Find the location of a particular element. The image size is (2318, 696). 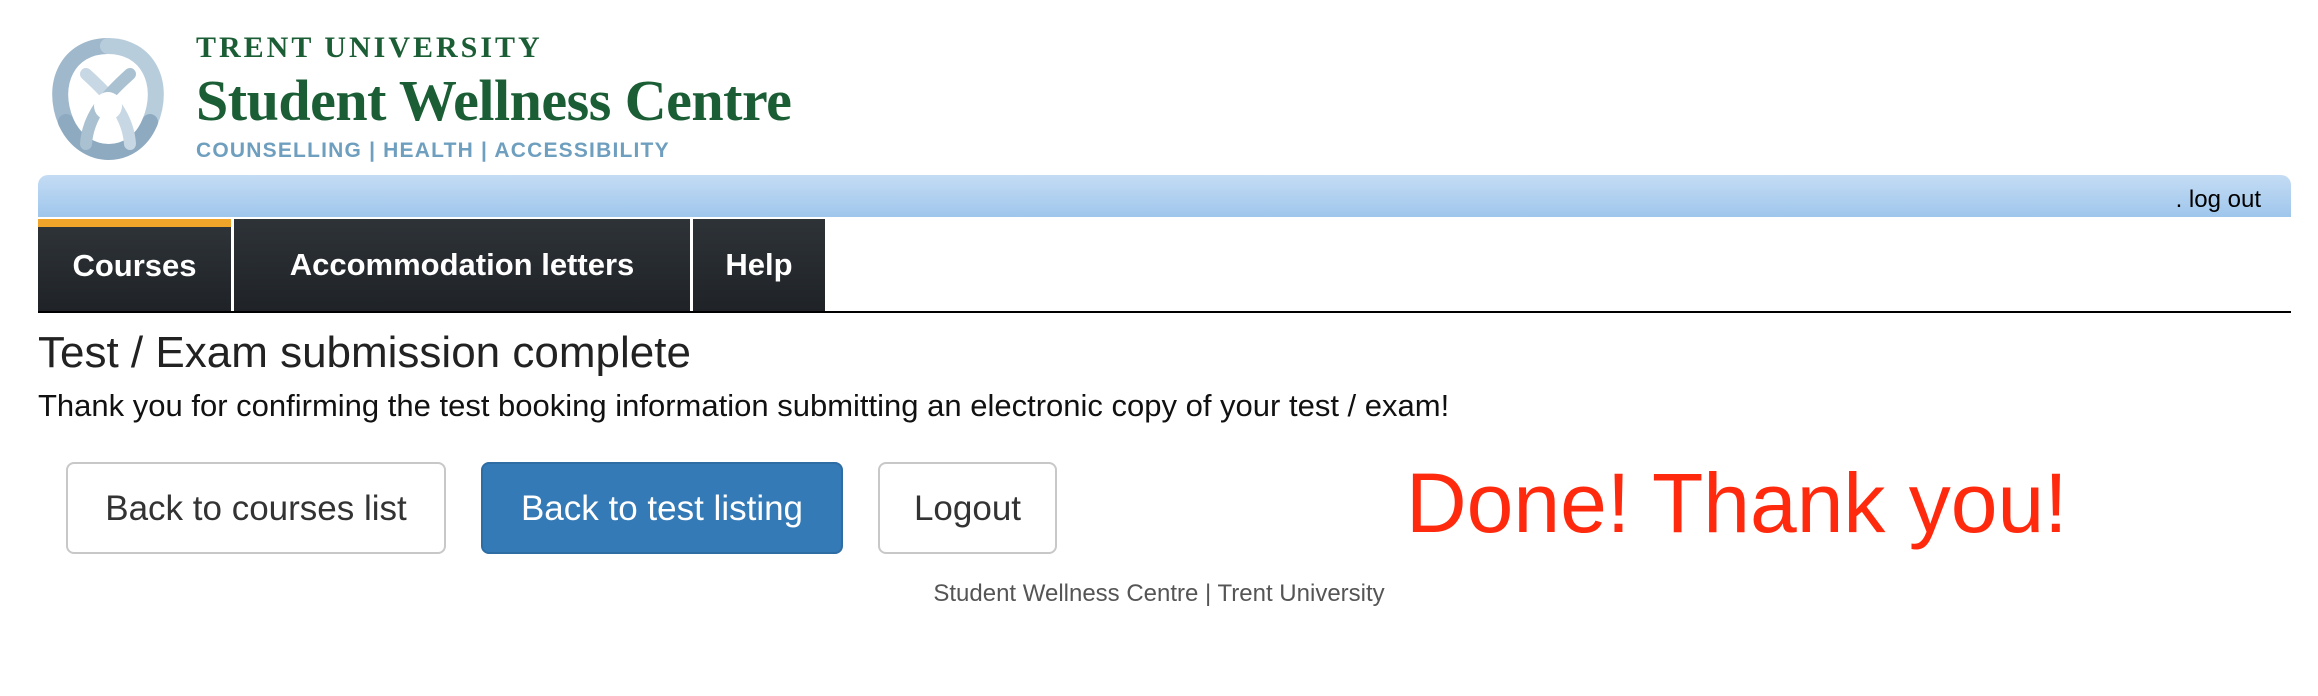

back-to-courses-button: Back to courses list is located at coordinates (256, 508).